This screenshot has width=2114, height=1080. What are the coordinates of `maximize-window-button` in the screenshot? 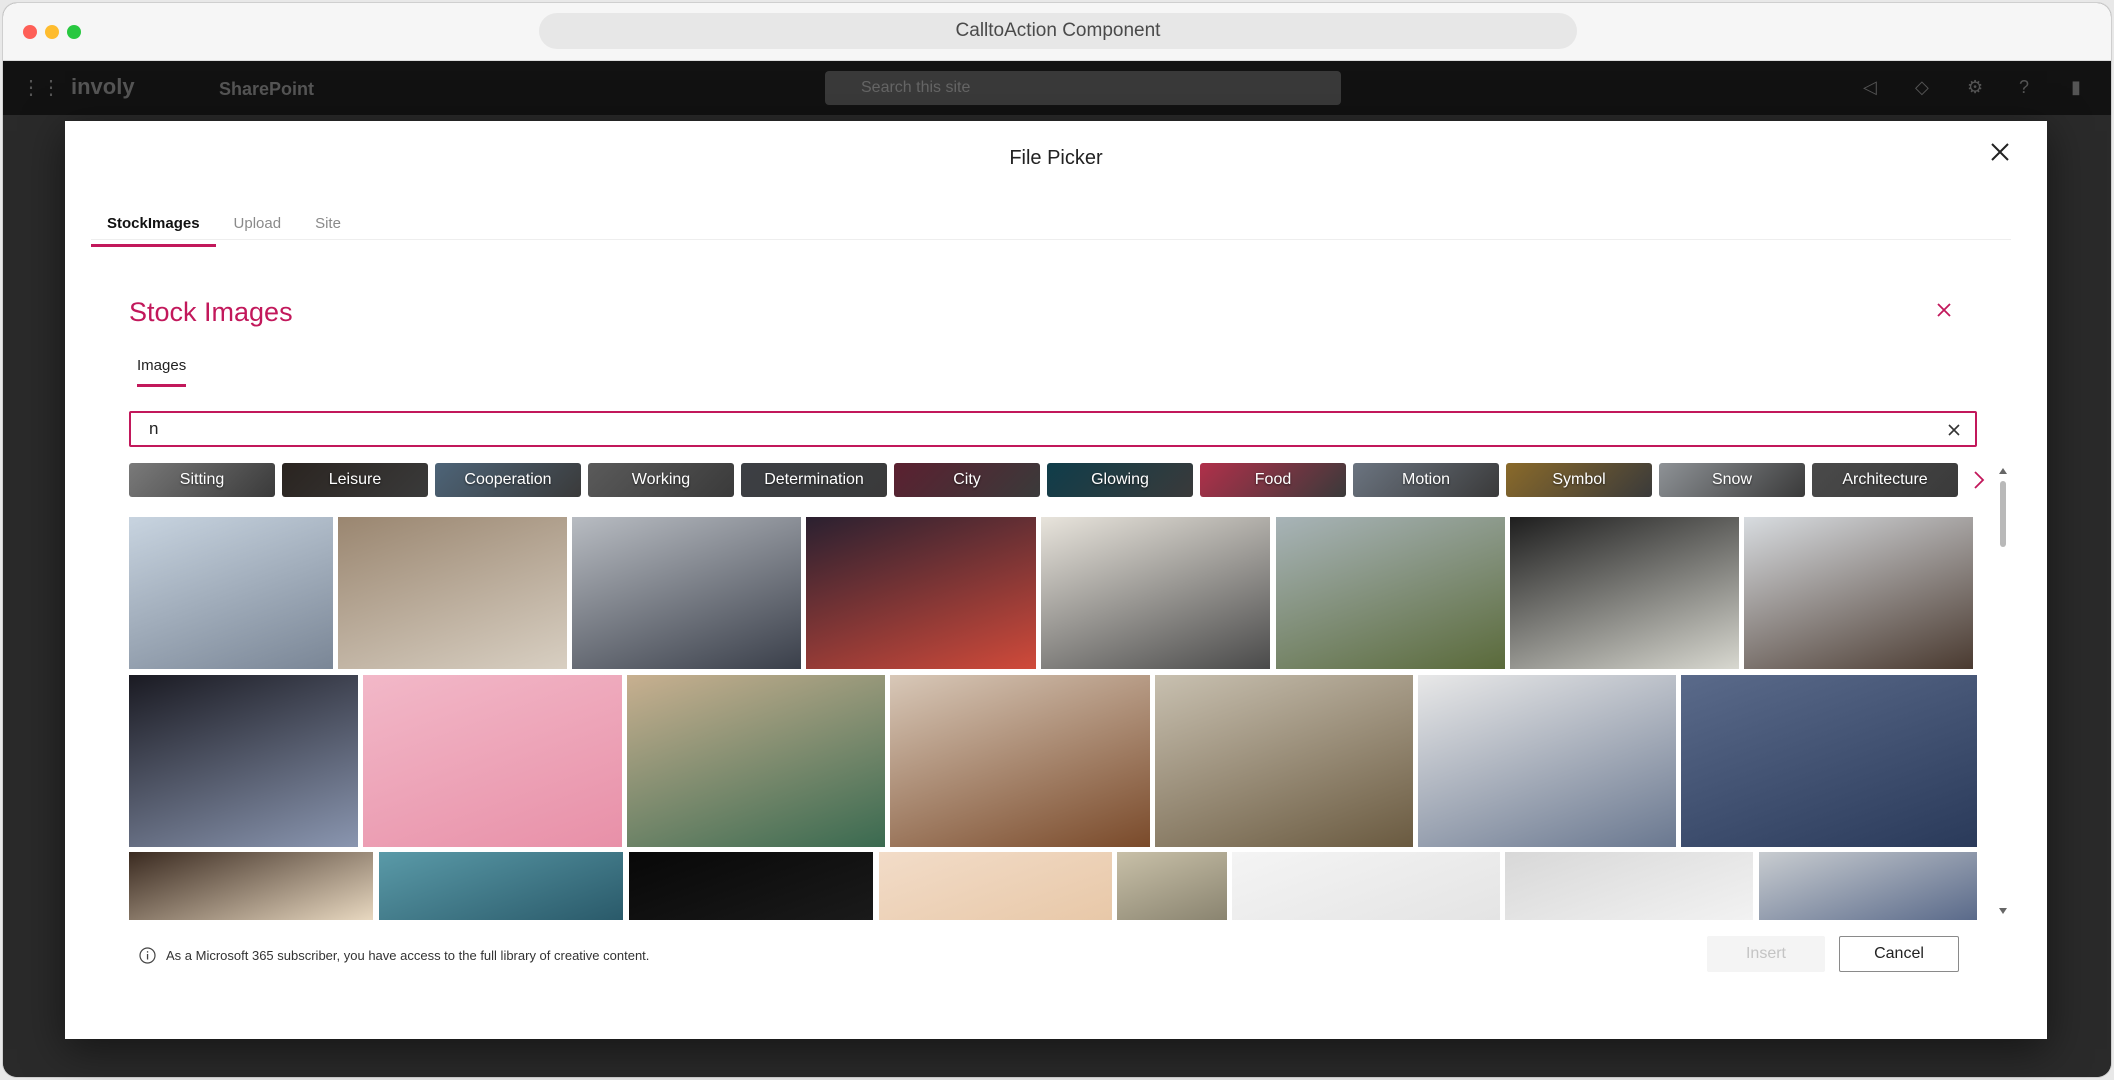 It's located at (74, 32).